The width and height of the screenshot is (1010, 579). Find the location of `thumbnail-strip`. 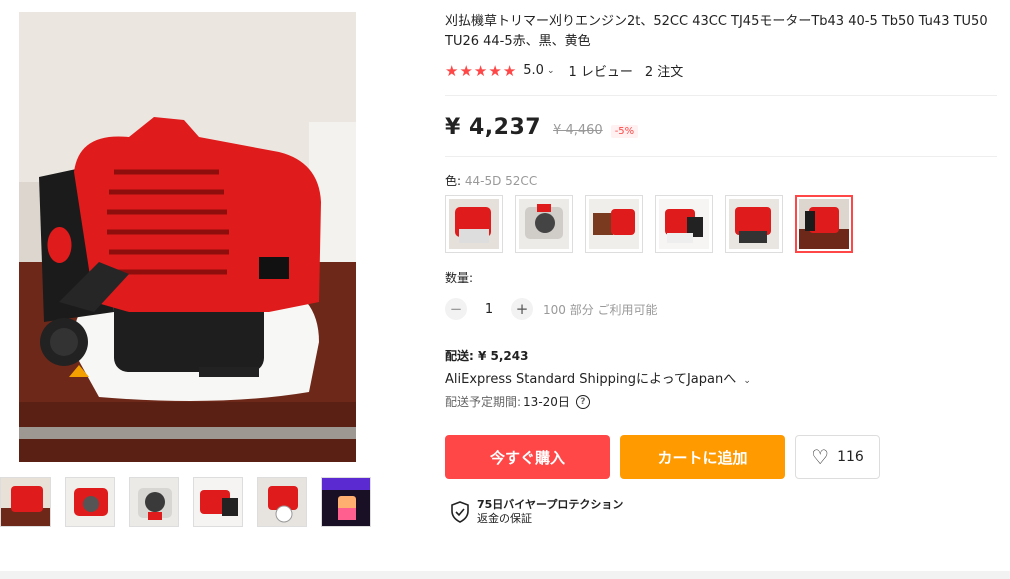

thumbnail-strip is located at coordinates (192, 502).